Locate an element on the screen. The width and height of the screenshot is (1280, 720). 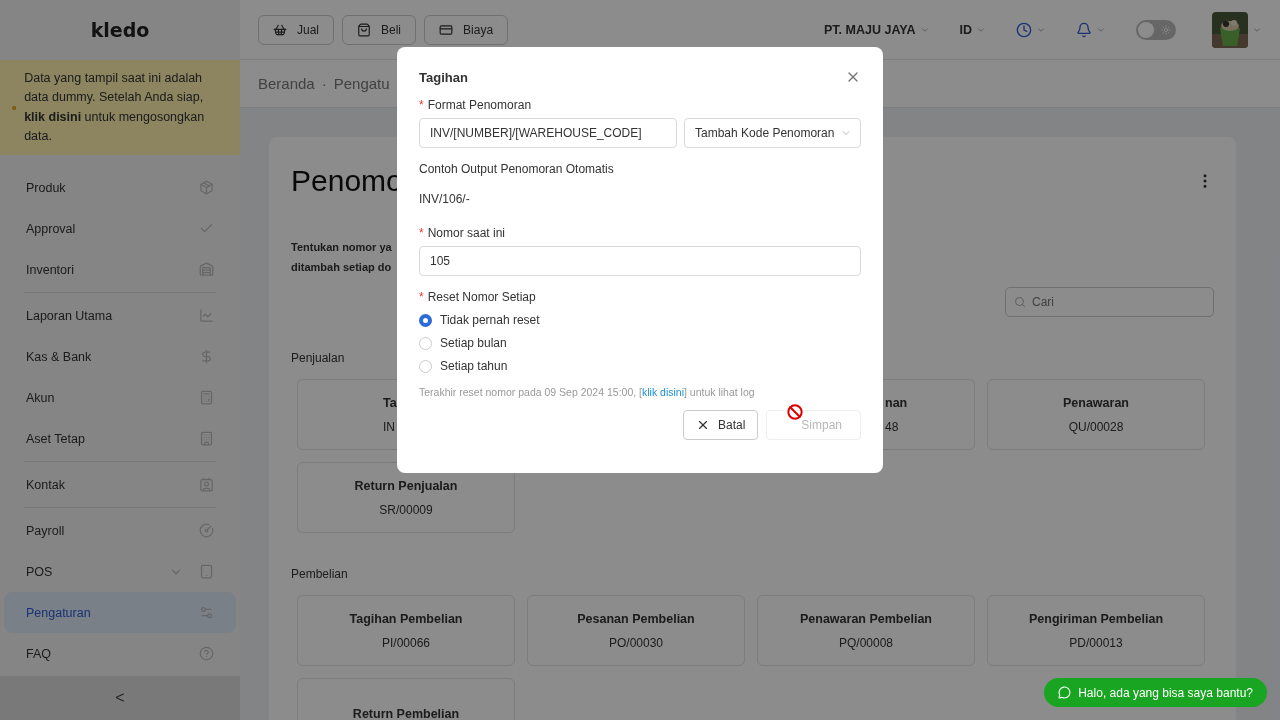
reset-note: Terakhir reset nomor pada 09 Sep 2024 15:00, [klik disini] untuk lihat log is located at coordinates (587, 392).